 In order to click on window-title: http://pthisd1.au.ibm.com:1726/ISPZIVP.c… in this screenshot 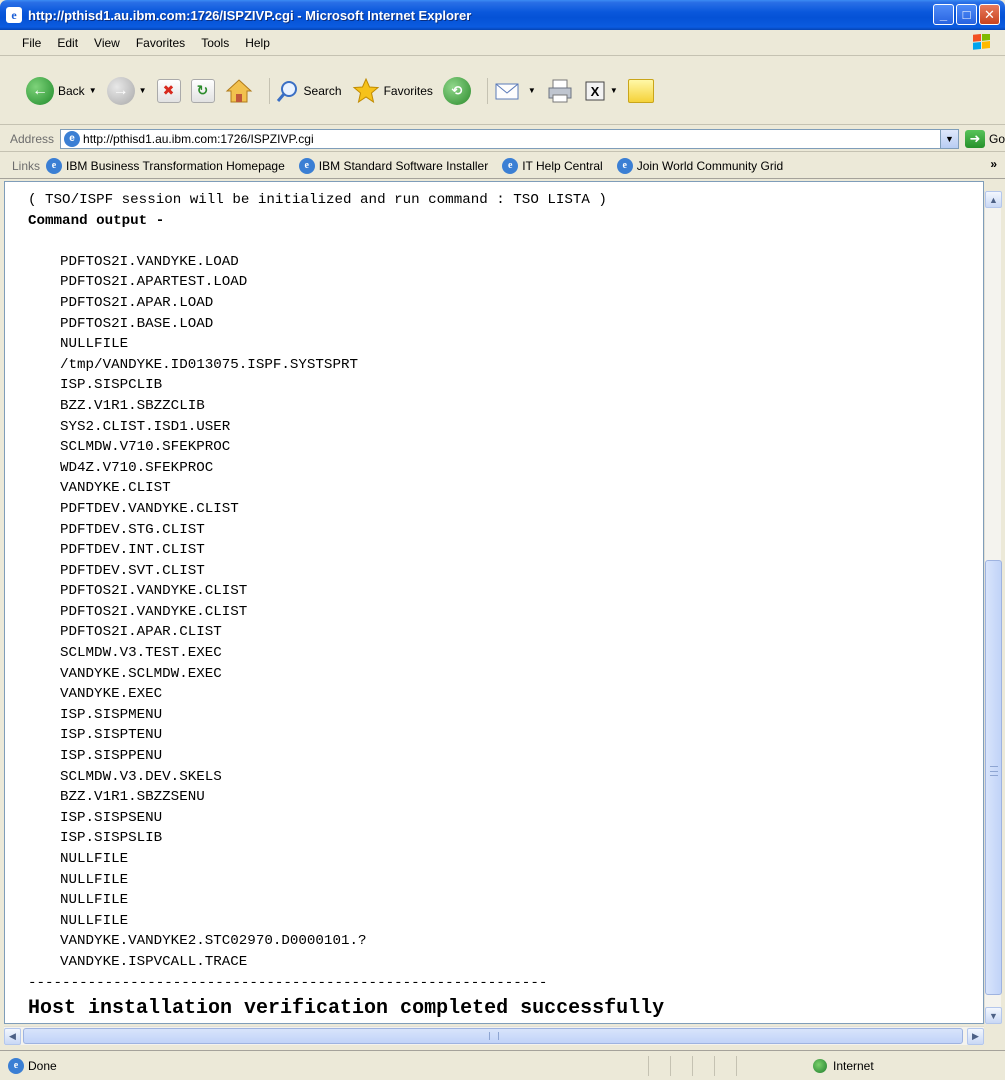, I will do `click(250, 15)`.